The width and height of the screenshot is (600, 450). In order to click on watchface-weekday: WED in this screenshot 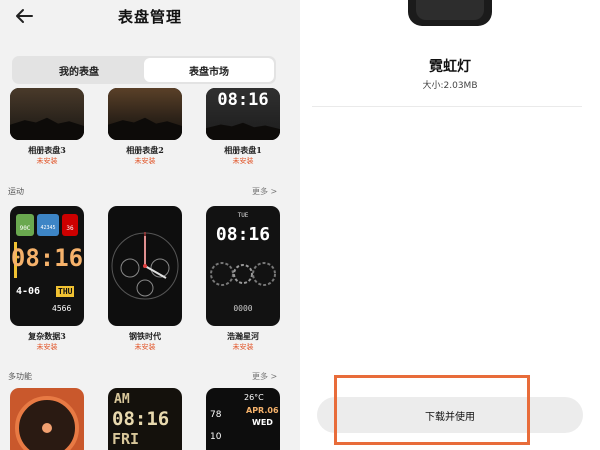, I will do `click(262, 422)`.